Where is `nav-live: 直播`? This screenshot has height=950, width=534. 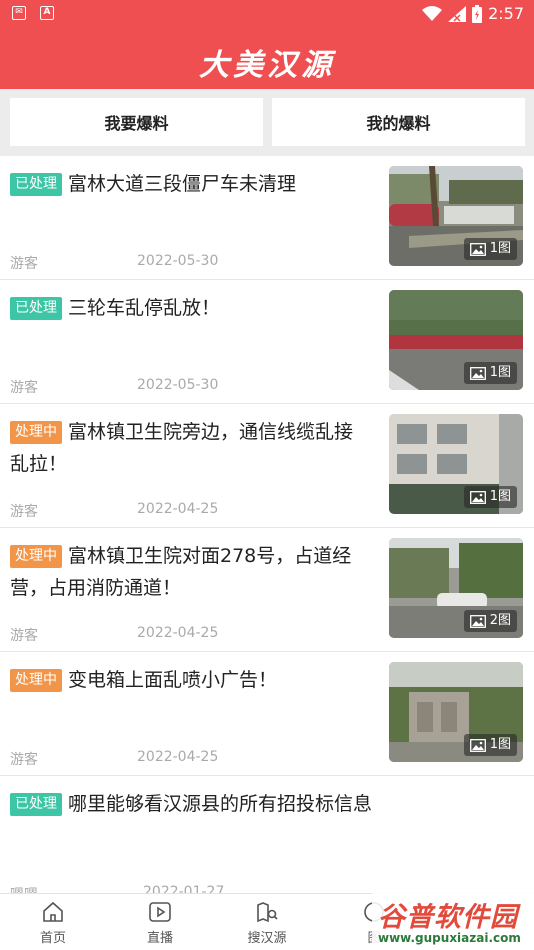
nav-live: 直播 is located at coordinates (160, 923).